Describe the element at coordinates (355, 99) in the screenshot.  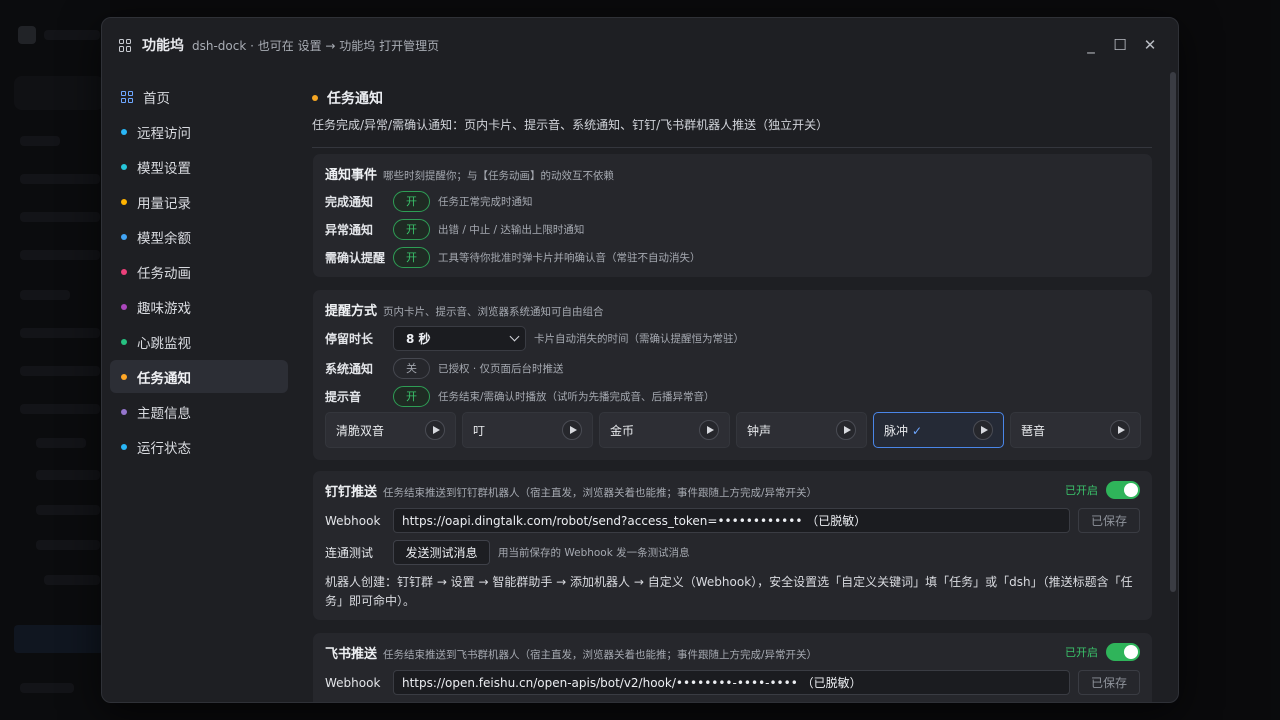
I see `page-title: 任务通知` at that location.